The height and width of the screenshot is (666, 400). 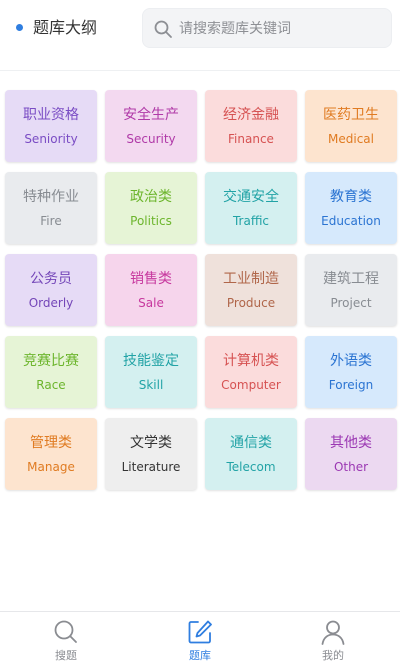 I want to click on tab-search: 搜题, so click(x=66, y=642).